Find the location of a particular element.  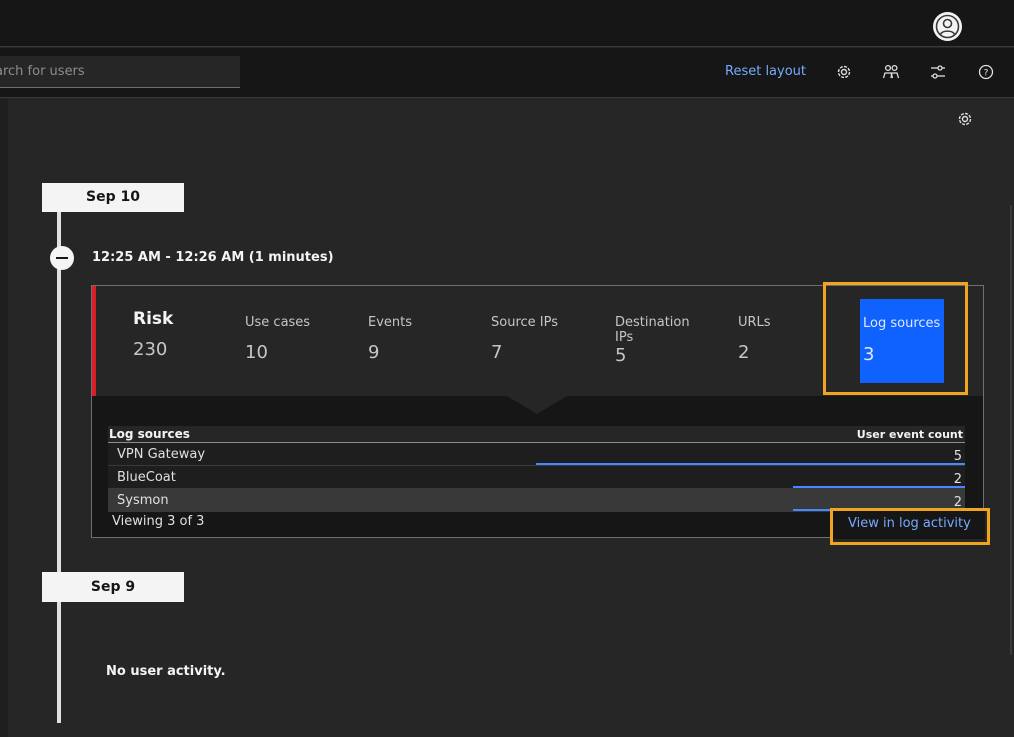

row-event-count: 2 is located at coordinates (957, 479).